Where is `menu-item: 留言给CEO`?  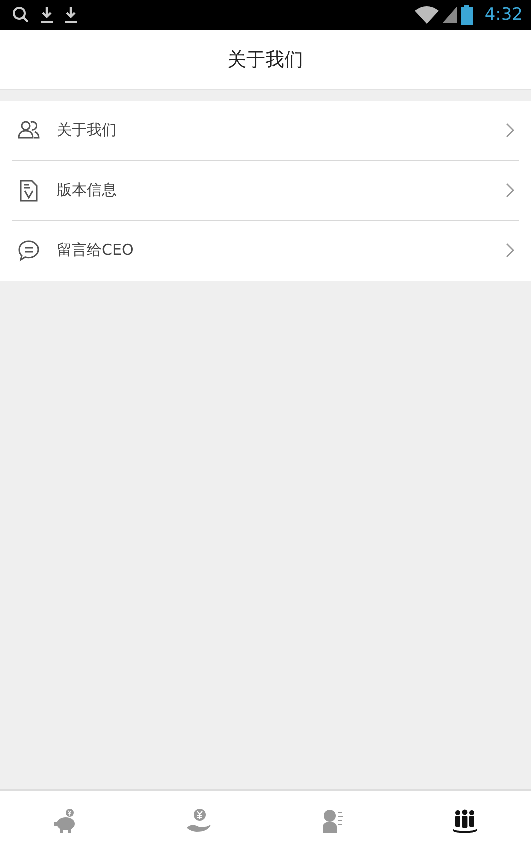 menu-item: 留言给CEO is located at coordinates (265, 251).